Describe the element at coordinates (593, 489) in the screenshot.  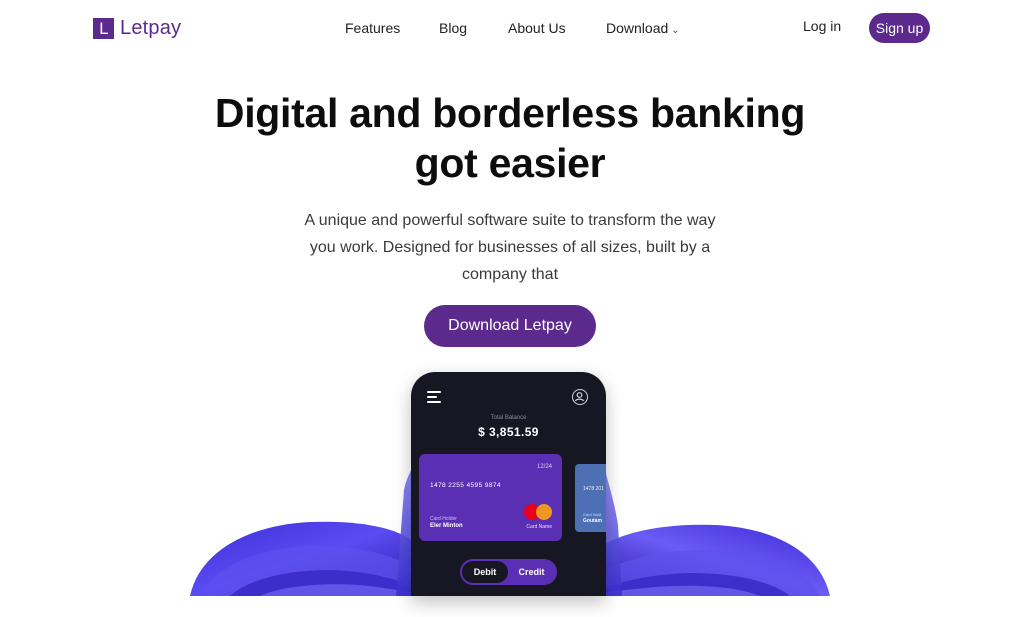
I see `card-number-secondary: 1478 201` at that location.